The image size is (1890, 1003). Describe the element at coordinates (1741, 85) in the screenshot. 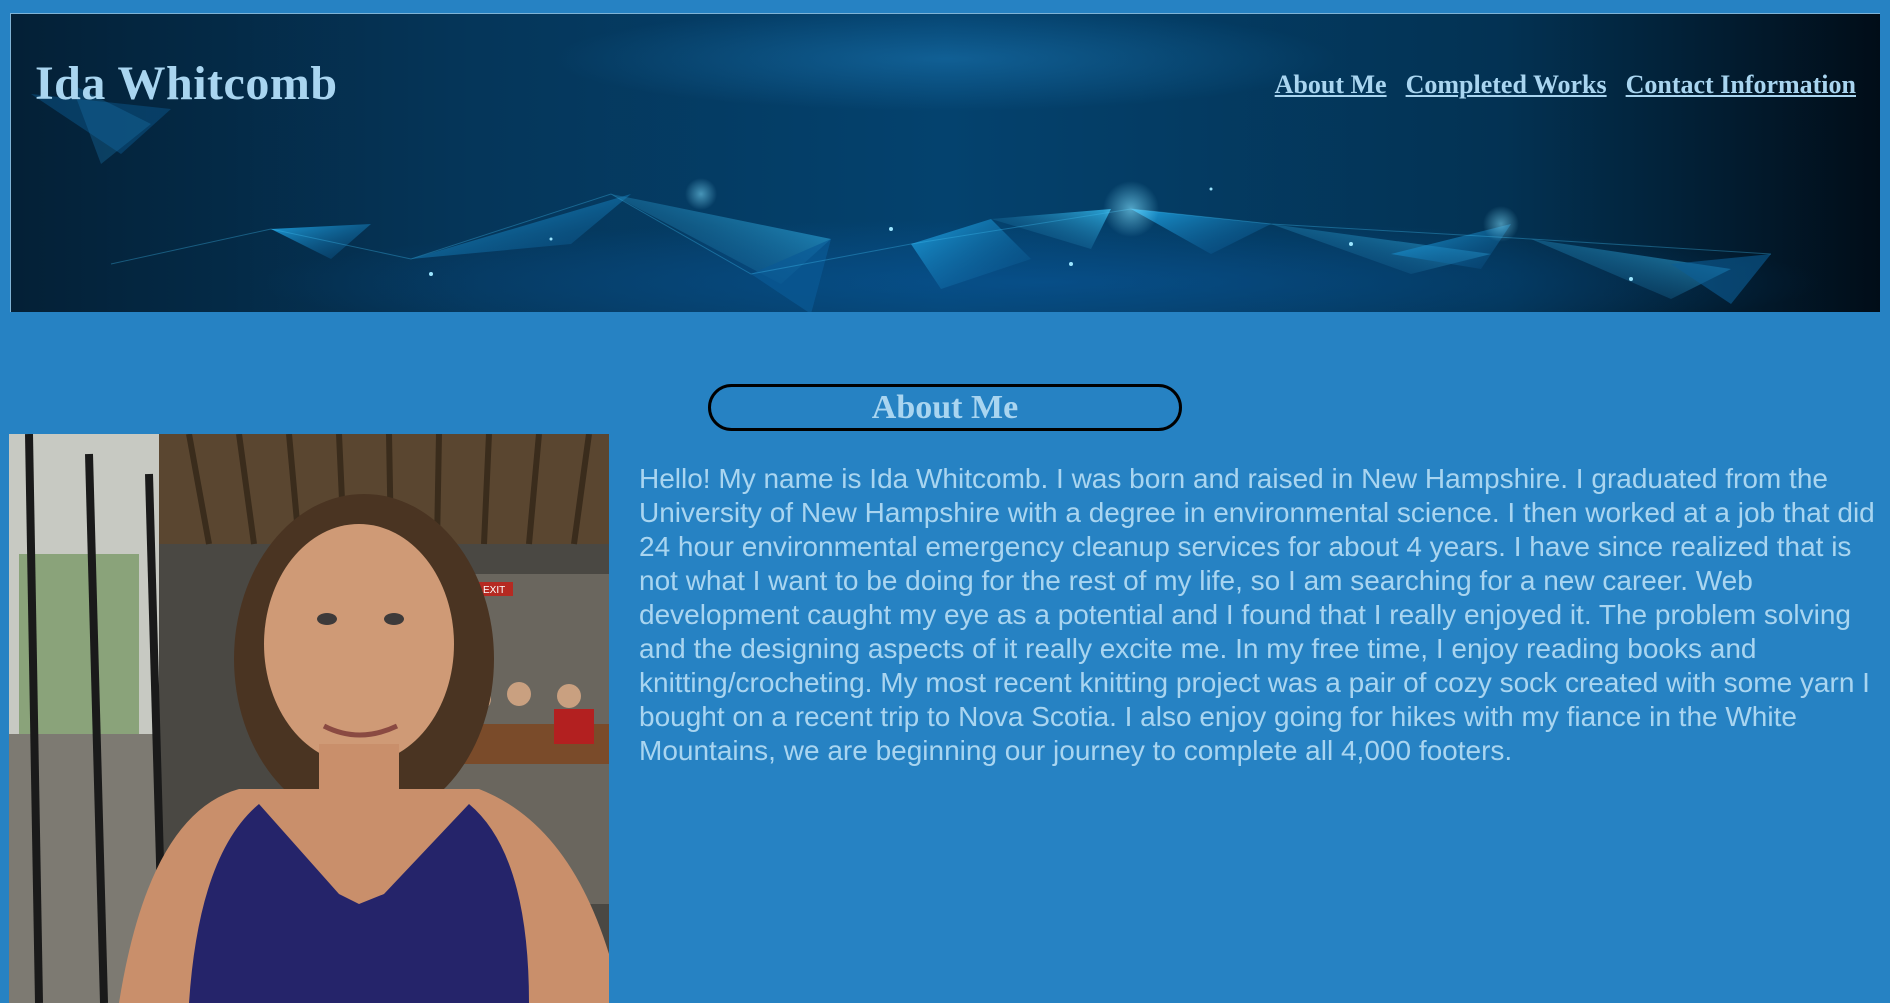

I see `nav-link-contact-information: Contact Information` at that location.